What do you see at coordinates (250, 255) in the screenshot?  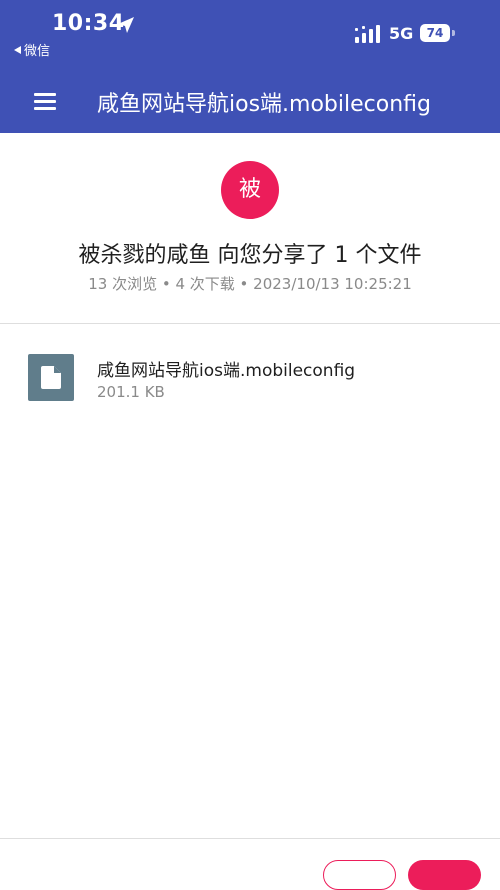 I see `share-heading: 被杀戮的咸鱼 向您分享了 1 个文件` at bounding box center [250, 255].